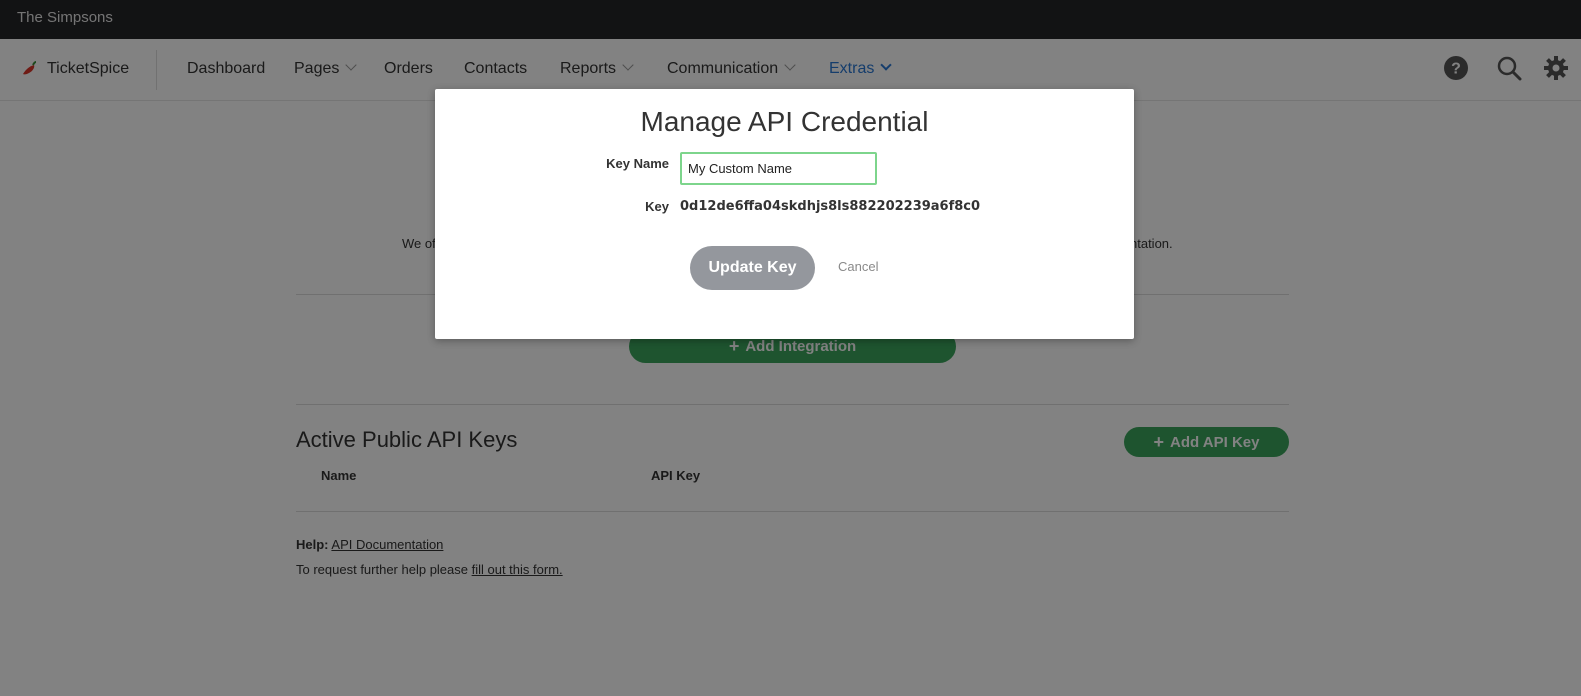 The height and width of the screenshot is (696, 1581). Describe the element at coordinates (637, 163) in the screenshot. I see `key-name-label: Key Name` at that location.